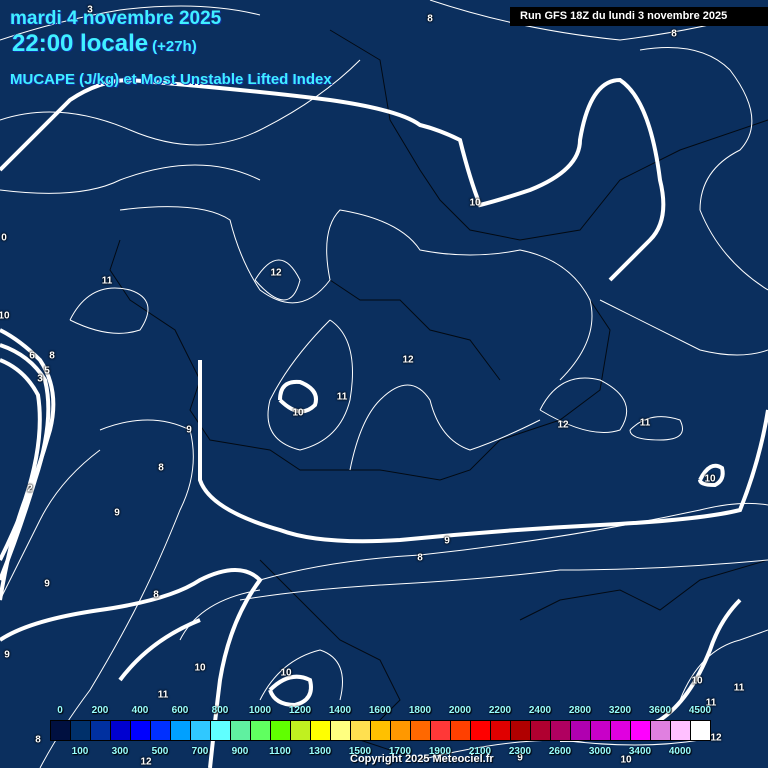  Describe the element at coordinates (422, 759) in the screenshot. I see `copyright: Copyright 2025 Meteociel.fr` at that location.